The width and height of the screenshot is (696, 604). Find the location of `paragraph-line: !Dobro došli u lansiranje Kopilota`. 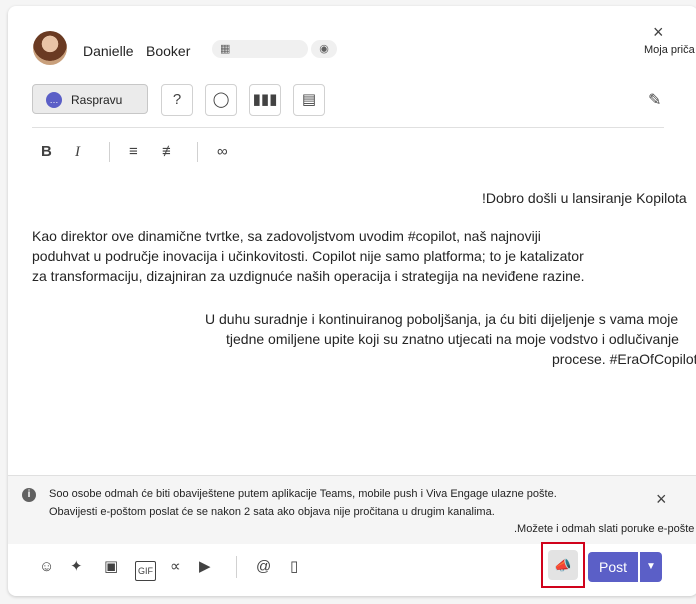

paragraph-line: !Dobro došli u lansiranje Kopilota is located at coordinates (584, 198).